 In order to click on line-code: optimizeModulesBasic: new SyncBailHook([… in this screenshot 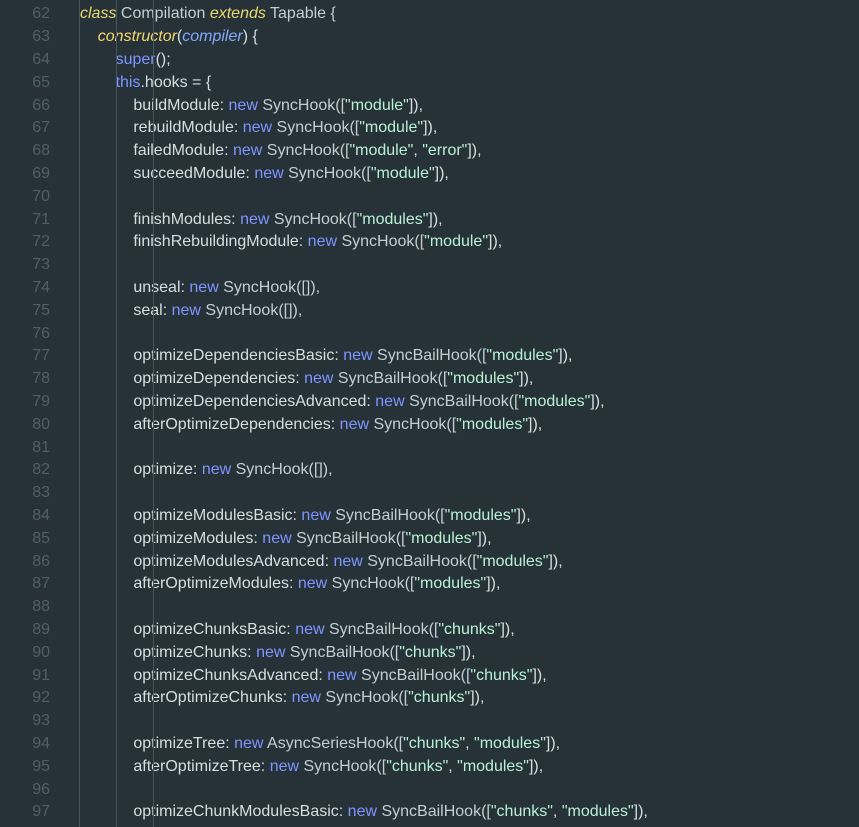, I will do `click(305, 516)`.